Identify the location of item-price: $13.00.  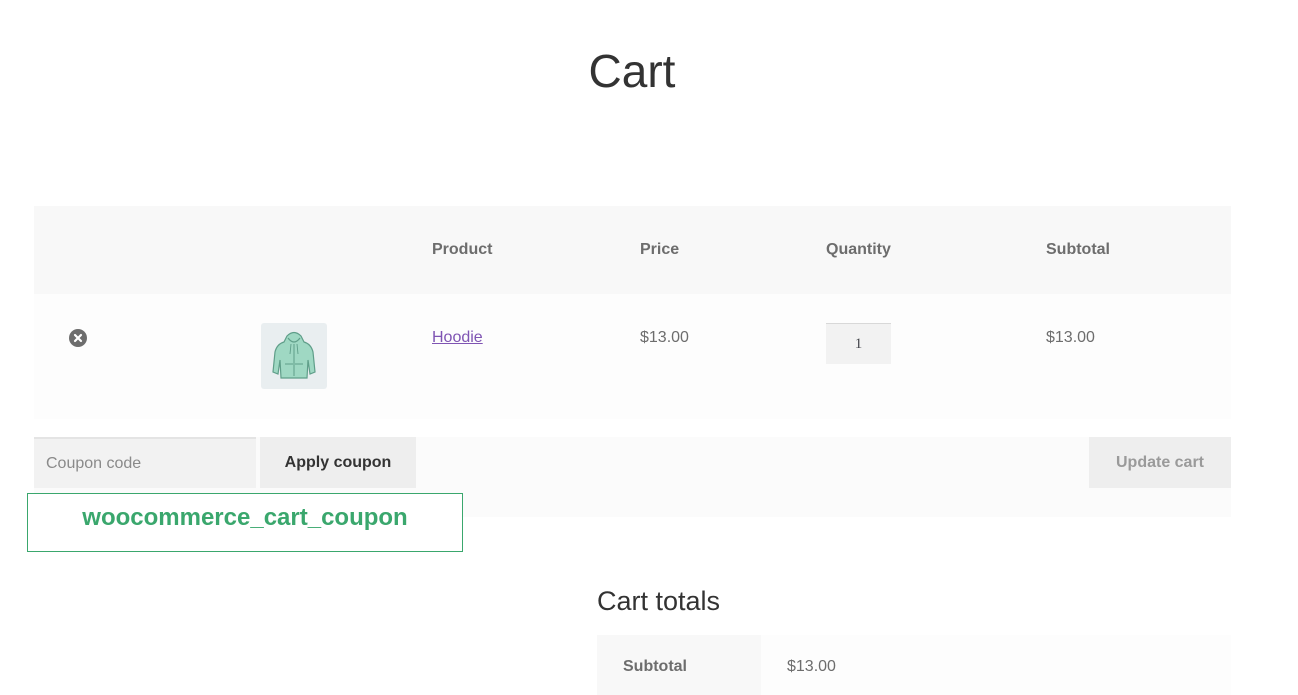
(664, 337).